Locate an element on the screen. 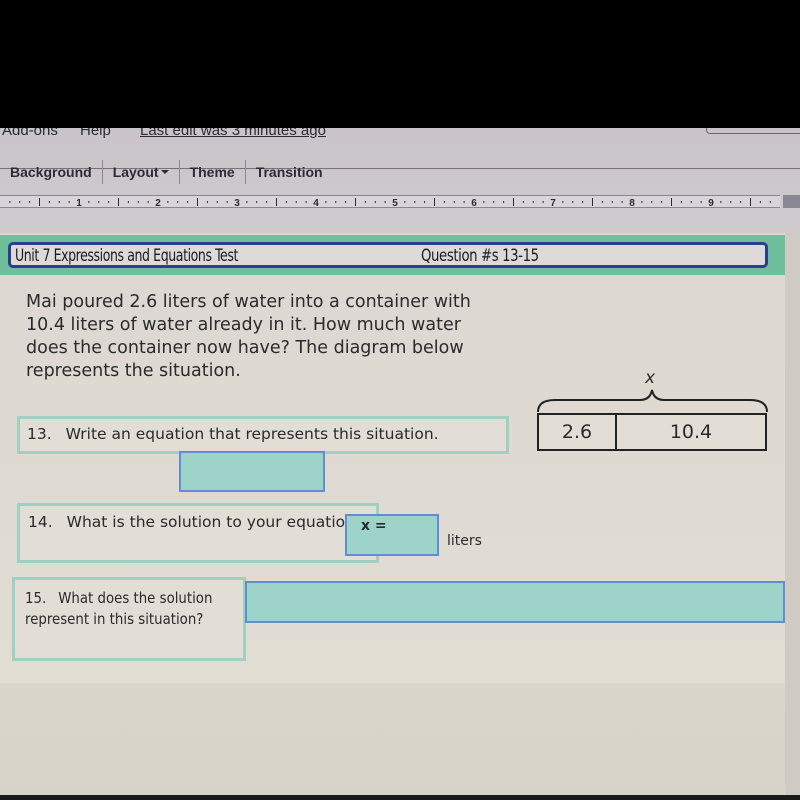 The width and height of the screenshot is (800, 800). ruler-label: 7 is located at coordinates (553, 203).